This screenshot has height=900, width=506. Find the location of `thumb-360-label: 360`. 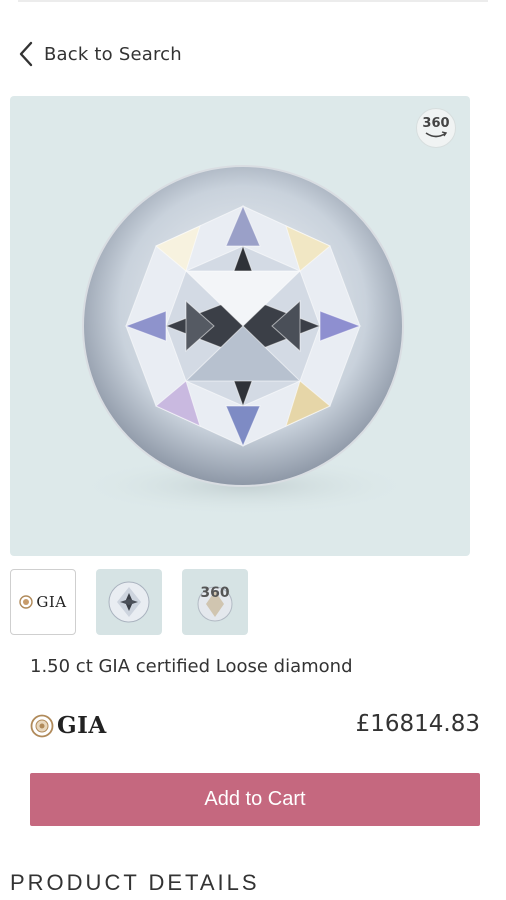

thumb-360-label: 360 is located at coordinates (215, 593).